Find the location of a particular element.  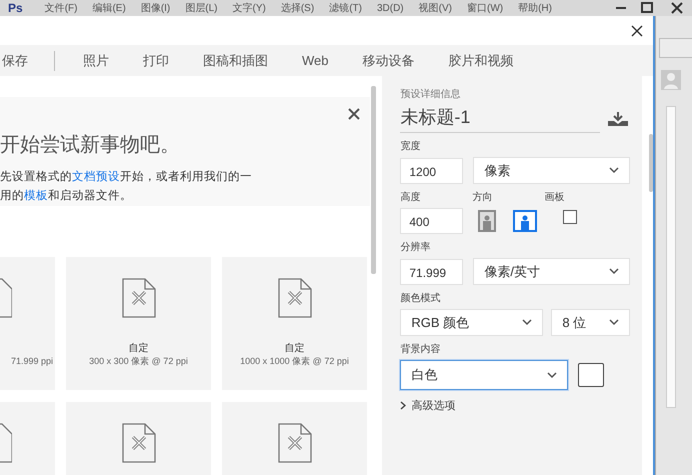

tab: 胶片和视频 is located at coordinates (481, 61).